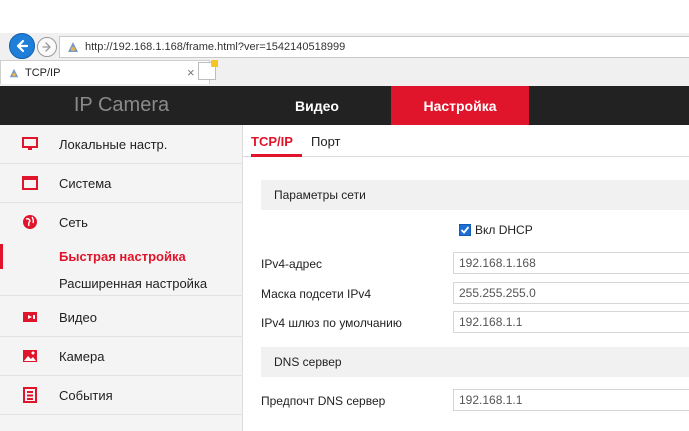 The width and height of the screenshot is (689, 431). Describe the element at coordinates (466, 141) in the screenshot. I see `content-tabs: TCP/IP Порт` at that location.